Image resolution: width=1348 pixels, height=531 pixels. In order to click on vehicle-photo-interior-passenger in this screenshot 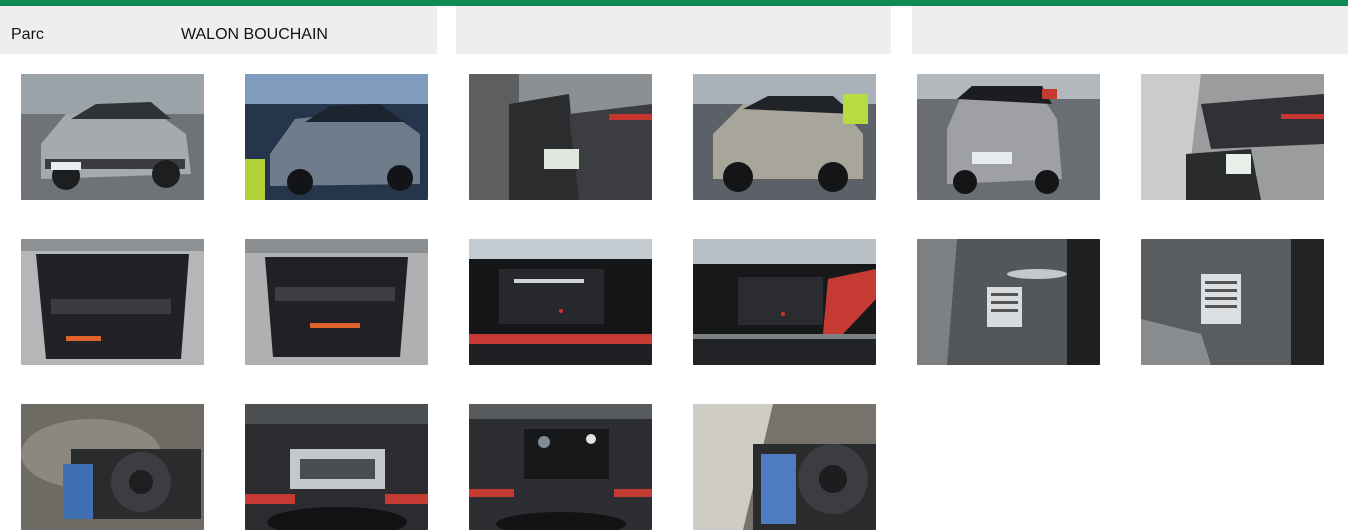, I will do `click(1232, 137)`.